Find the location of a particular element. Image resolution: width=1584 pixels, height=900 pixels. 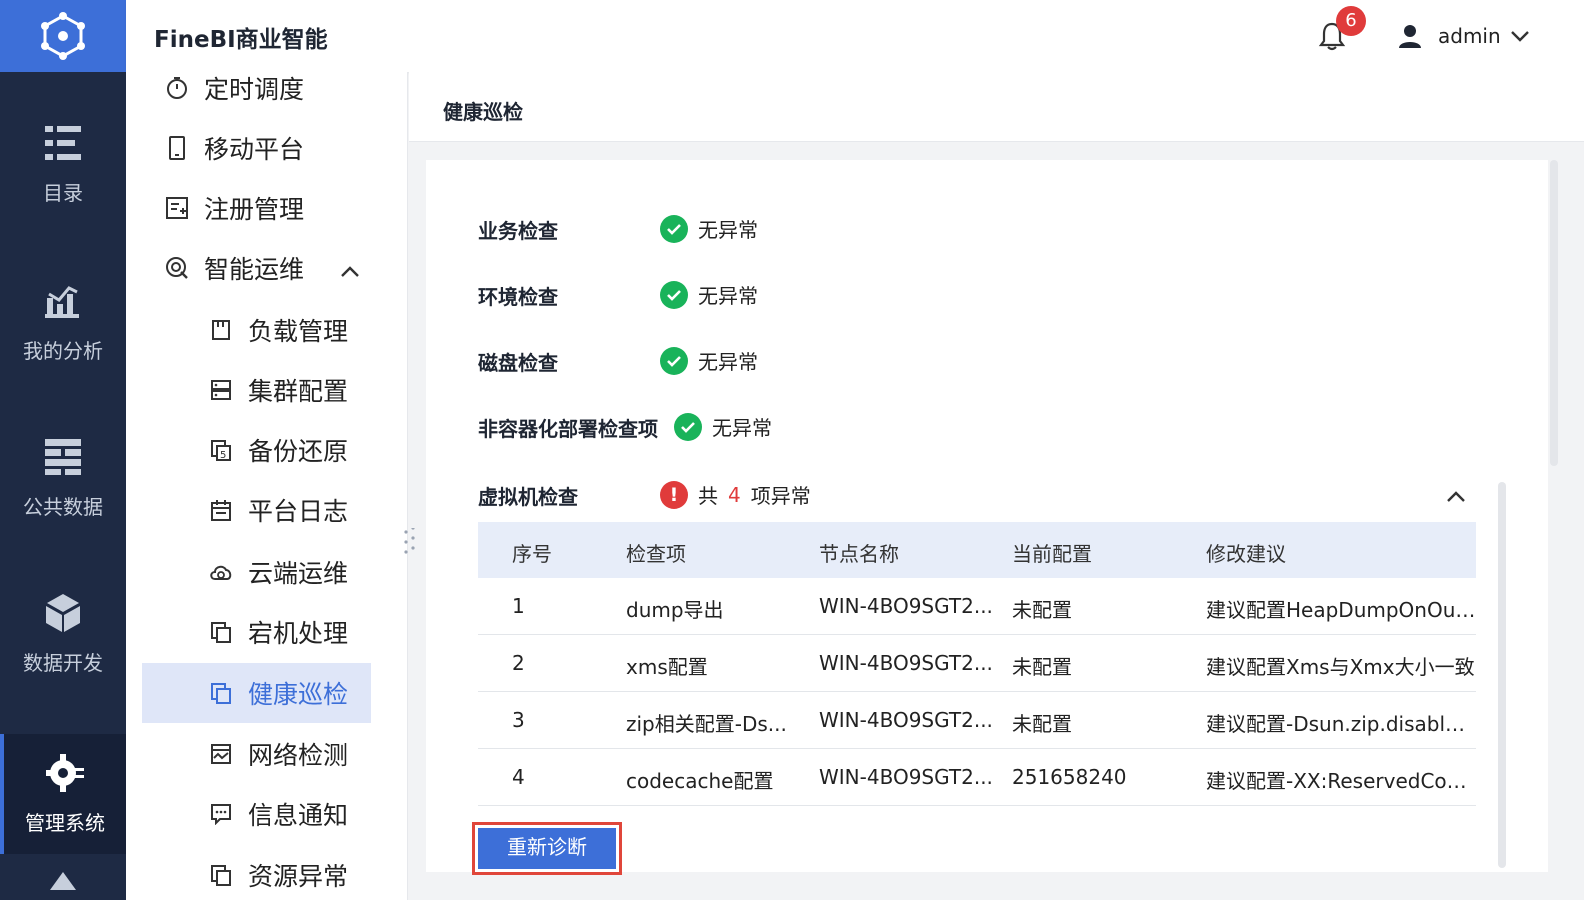

column-header: 节点名称 is located at coordinates (859, 554).